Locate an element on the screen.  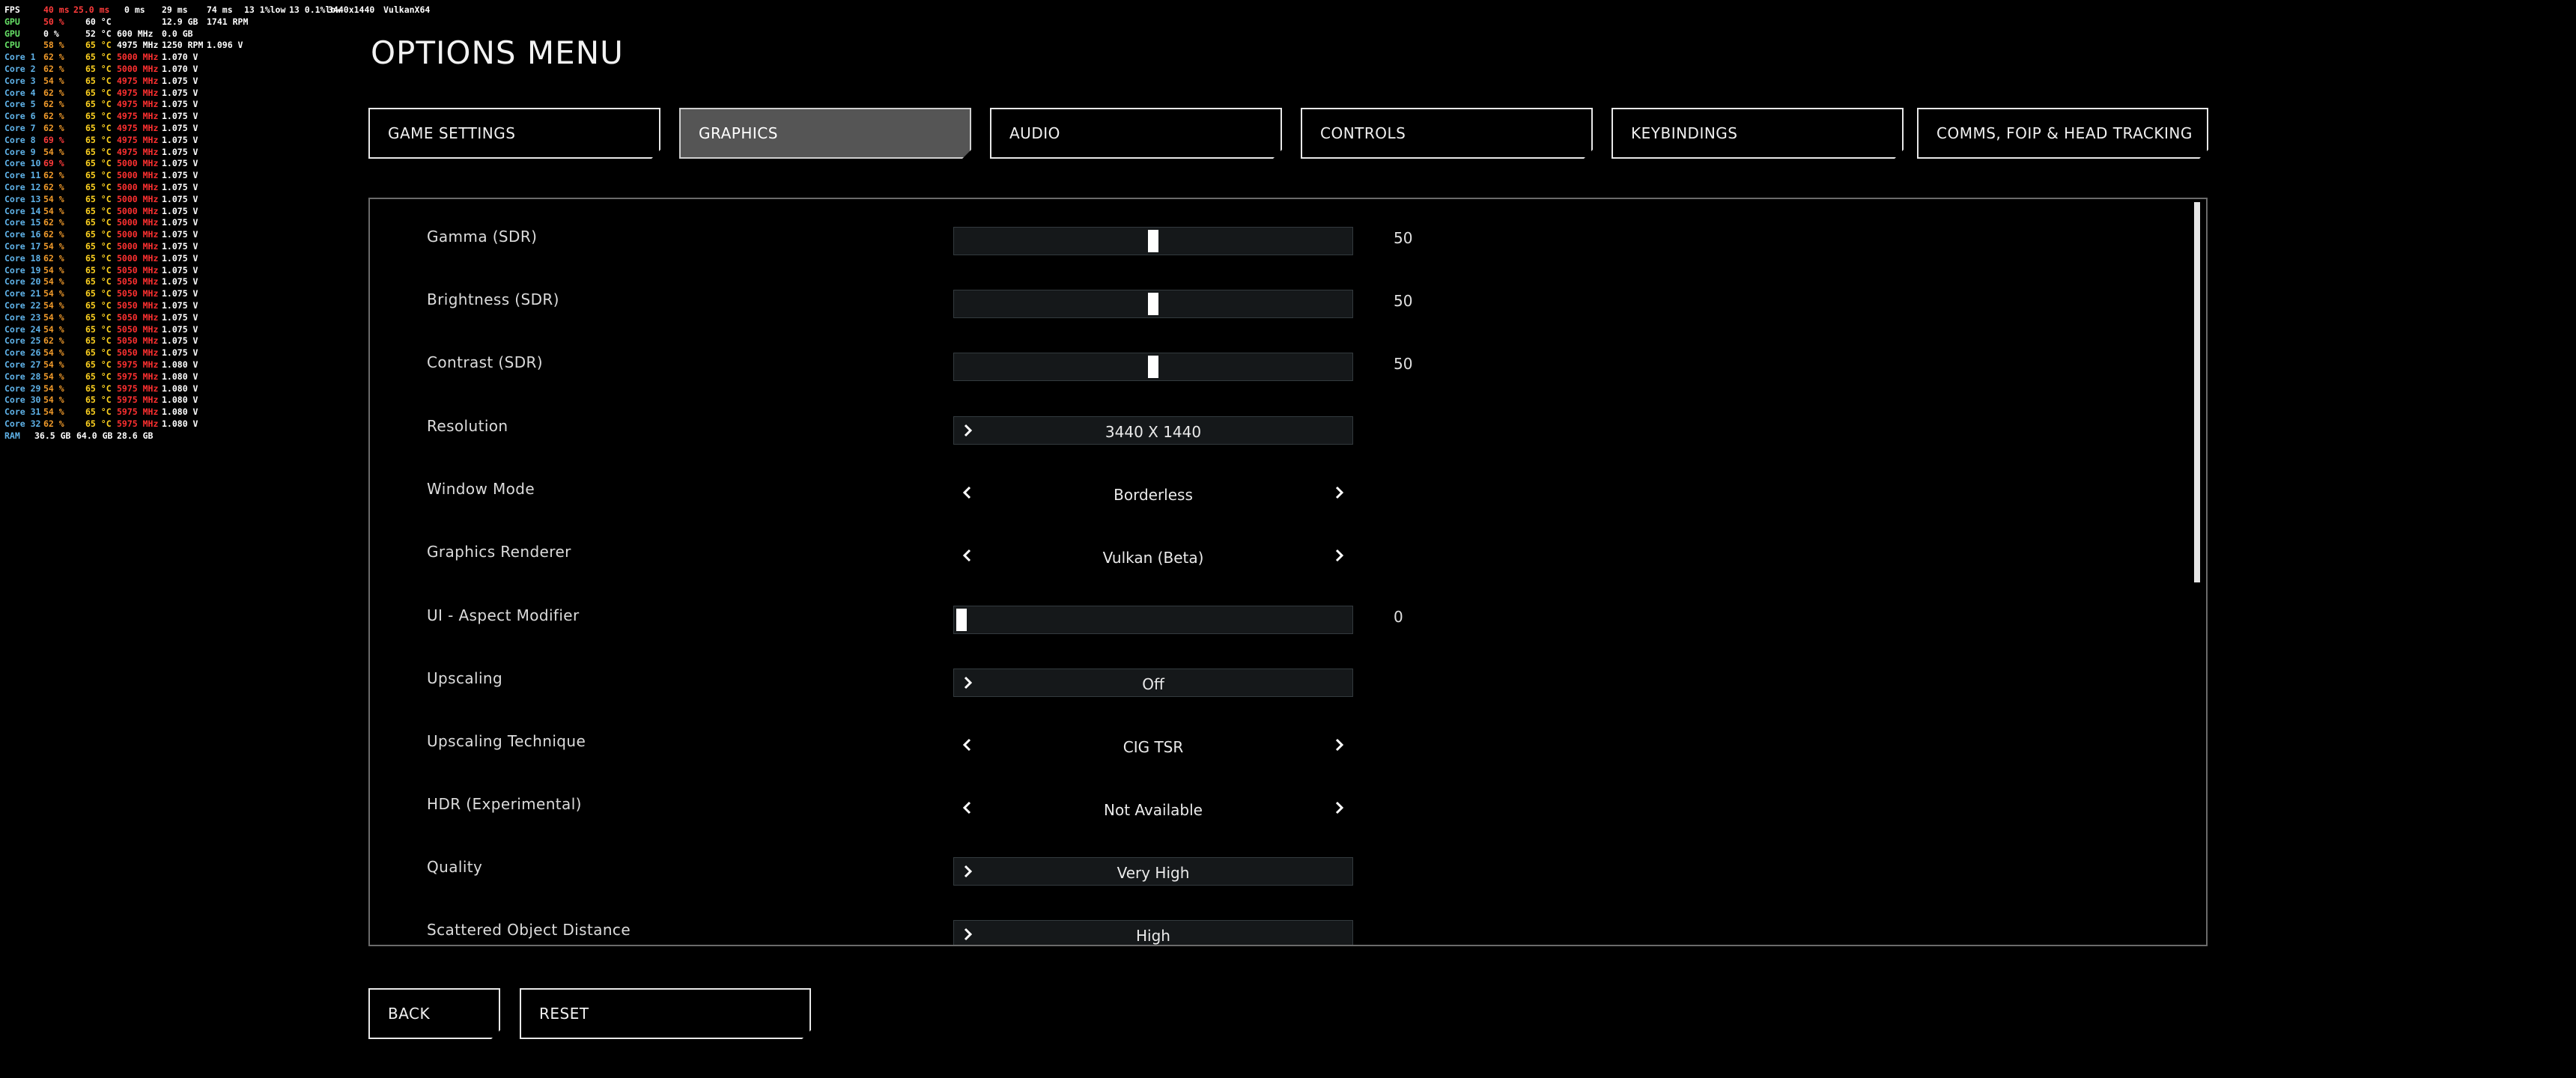
tab-game-settings: GAME SETTINGS is located at coordinates (514, 133).